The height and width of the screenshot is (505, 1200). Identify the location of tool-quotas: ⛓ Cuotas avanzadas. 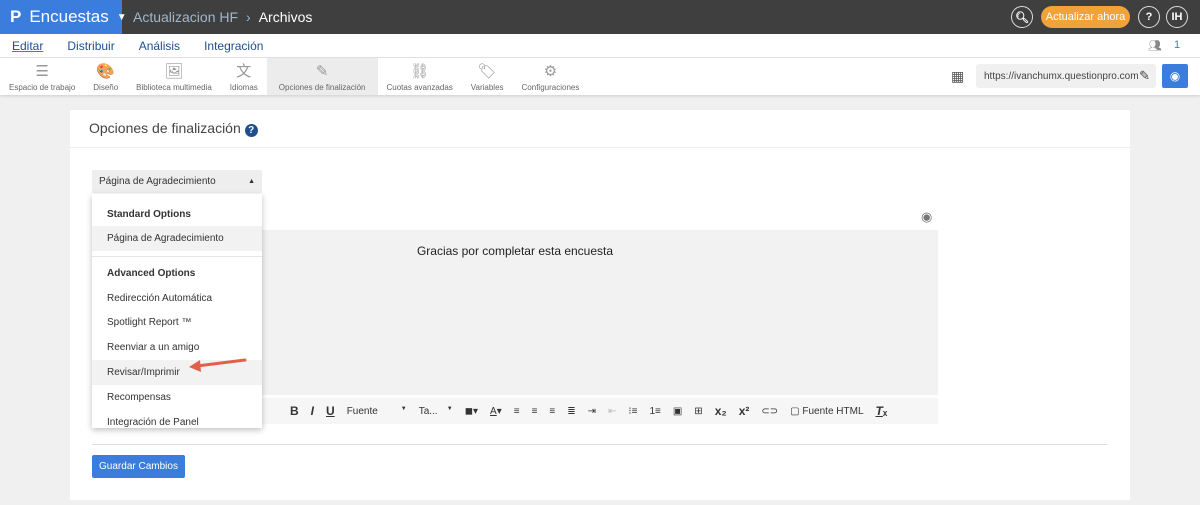
(420, 76).